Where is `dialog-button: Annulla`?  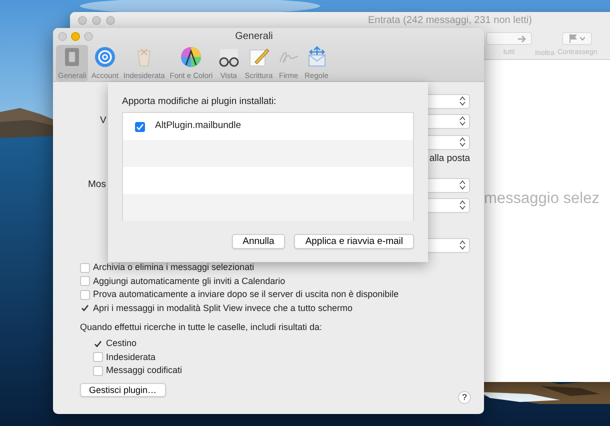
dialog-button: Annulla is located at coordinates (259, 241).